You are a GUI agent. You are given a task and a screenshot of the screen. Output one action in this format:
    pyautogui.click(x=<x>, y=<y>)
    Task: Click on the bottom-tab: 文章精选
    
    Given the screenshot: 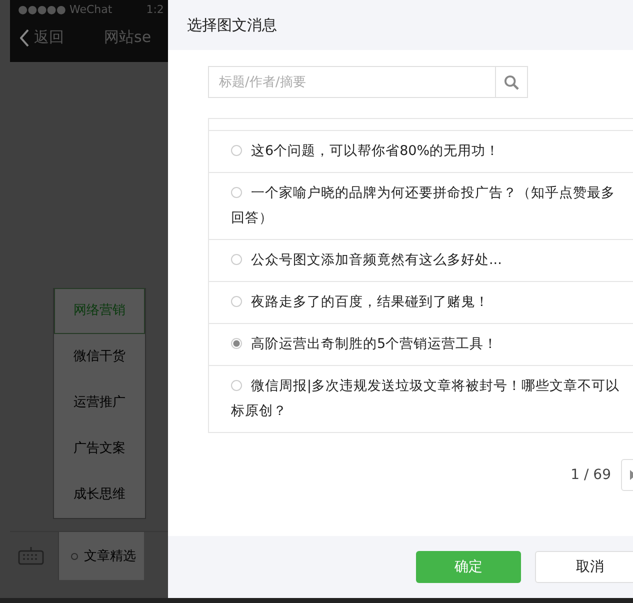 What is the action you would take?
    pyautogui.click(x=101, y=556)
    